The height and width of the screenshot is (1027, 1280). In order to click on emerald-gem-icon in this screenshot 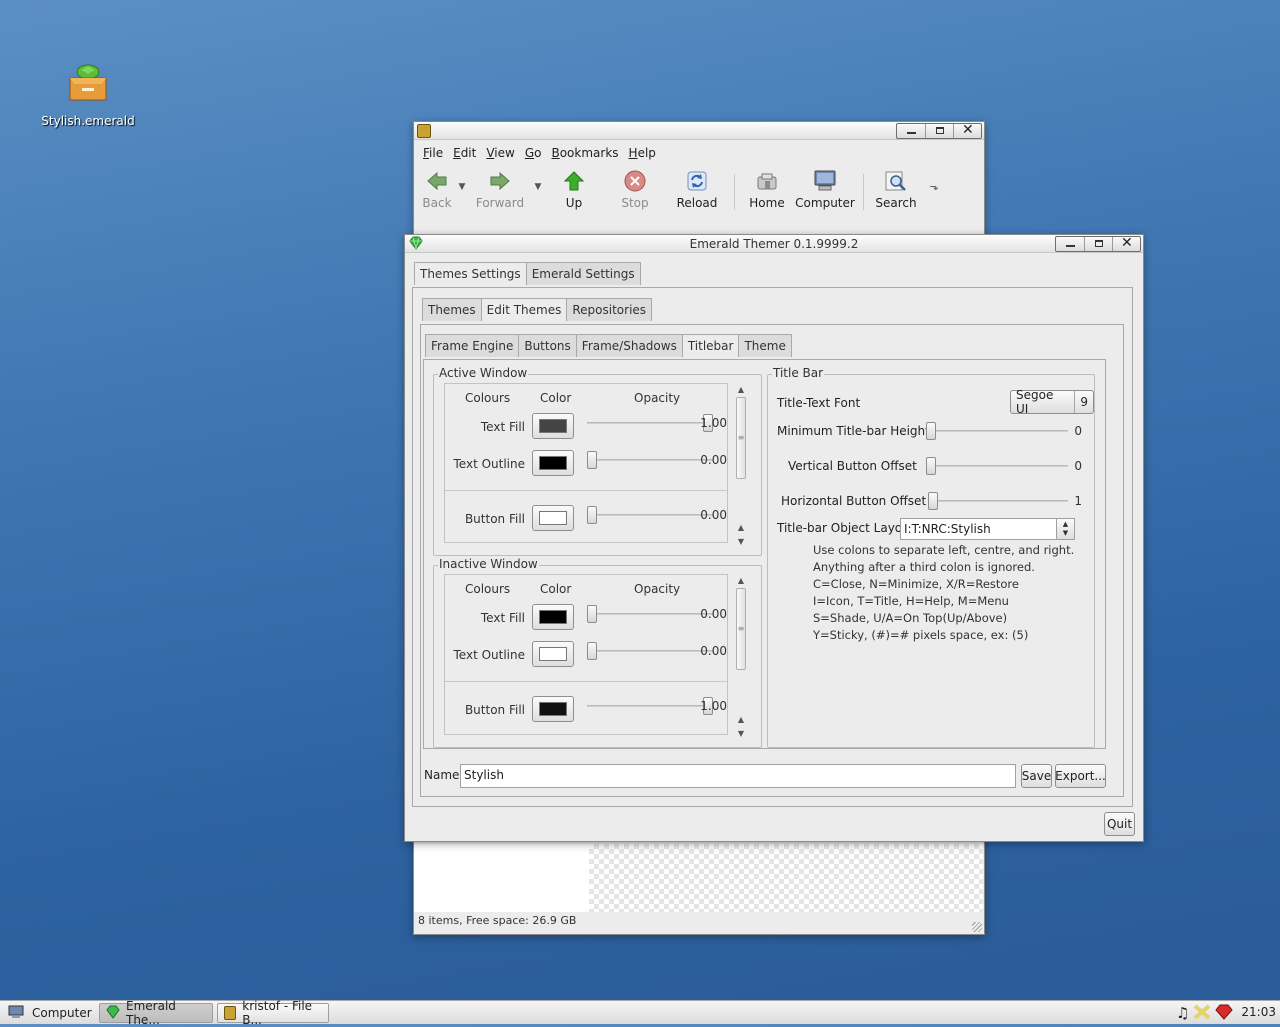, I will do `click(113, 1013)`.